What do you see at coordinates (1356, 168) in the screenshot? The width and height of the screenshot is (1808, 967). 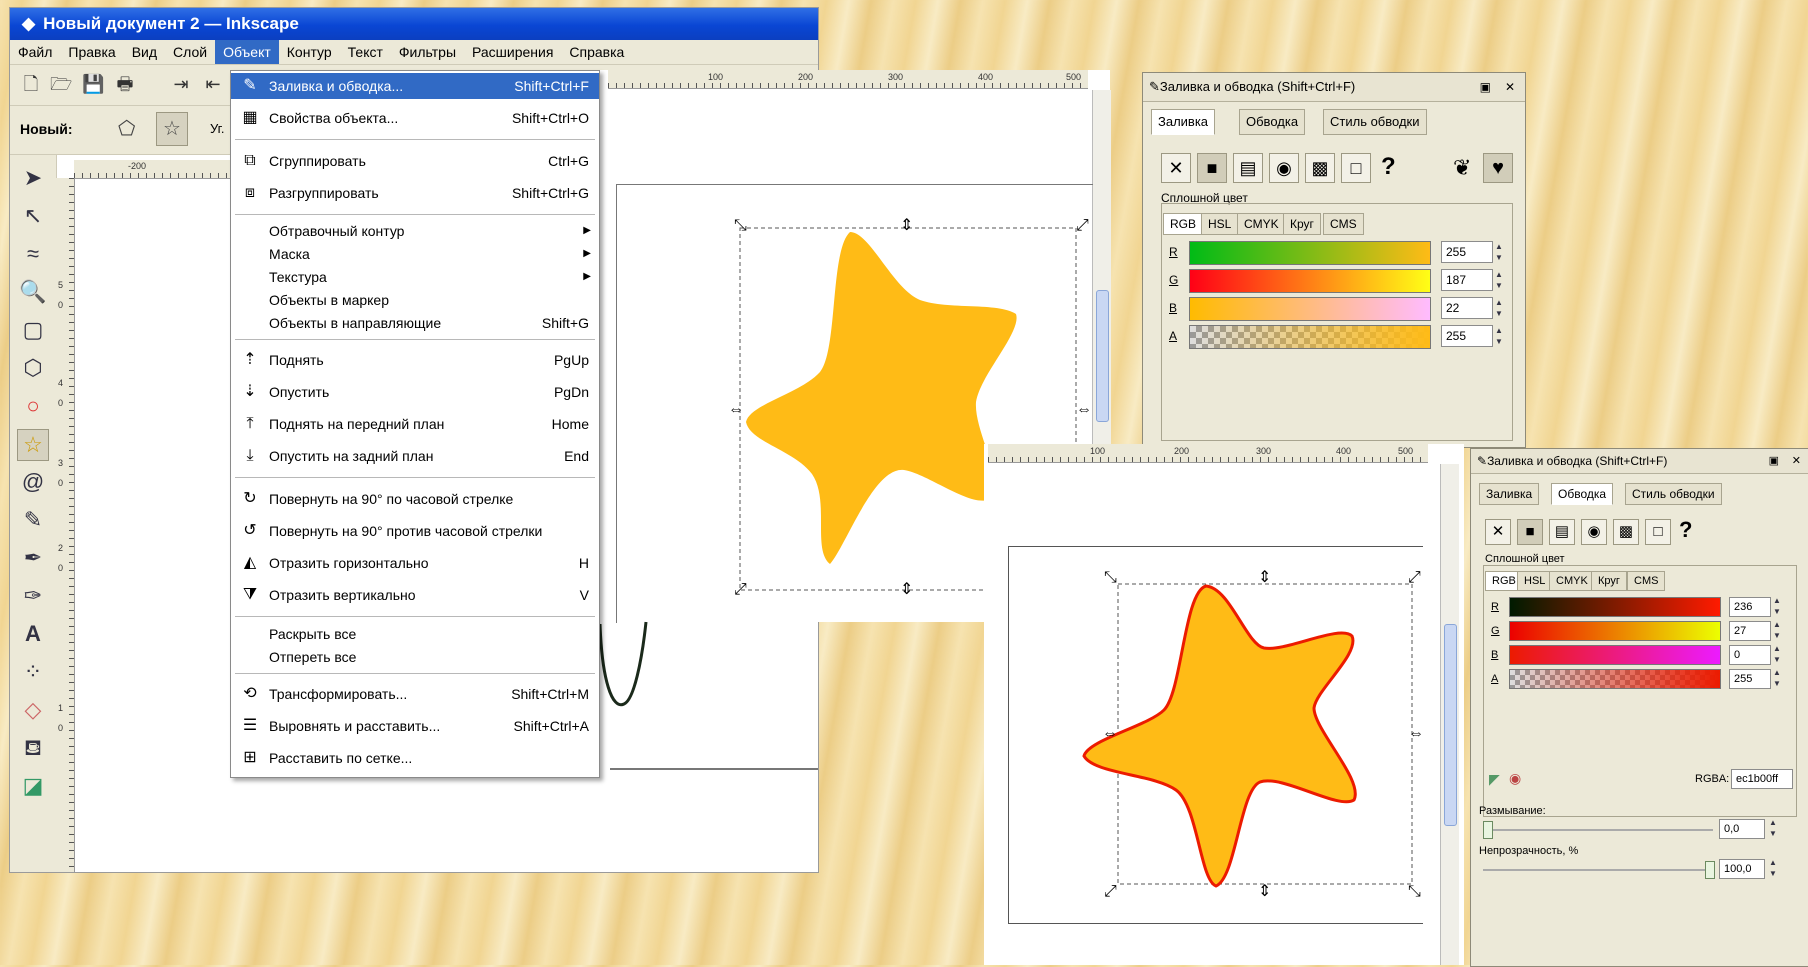 I see `swatch-icon: □` at bounding box center [1356, 168].